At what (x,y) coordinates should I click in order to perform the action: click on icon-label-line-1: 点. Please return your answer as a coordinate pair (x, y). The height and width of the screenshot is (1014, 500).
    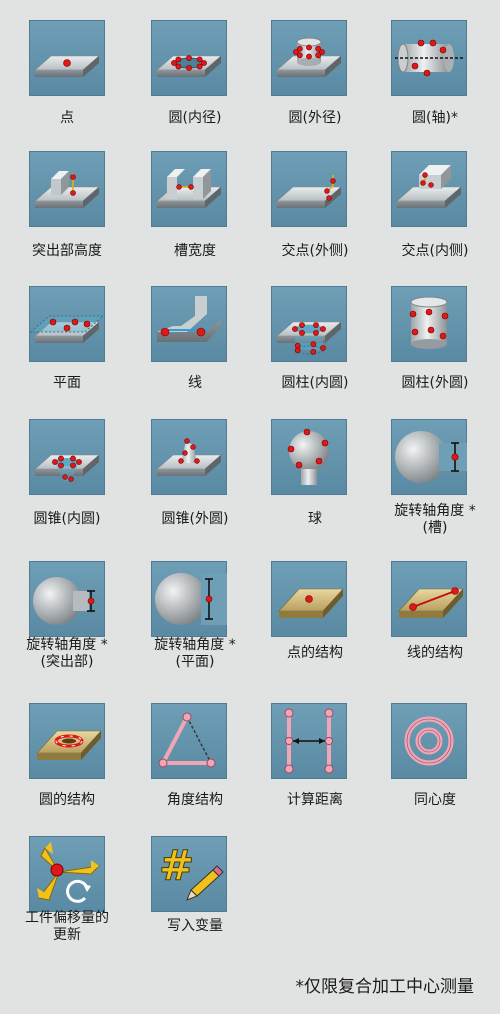
    Looking at the image, I should click on (67, 118).